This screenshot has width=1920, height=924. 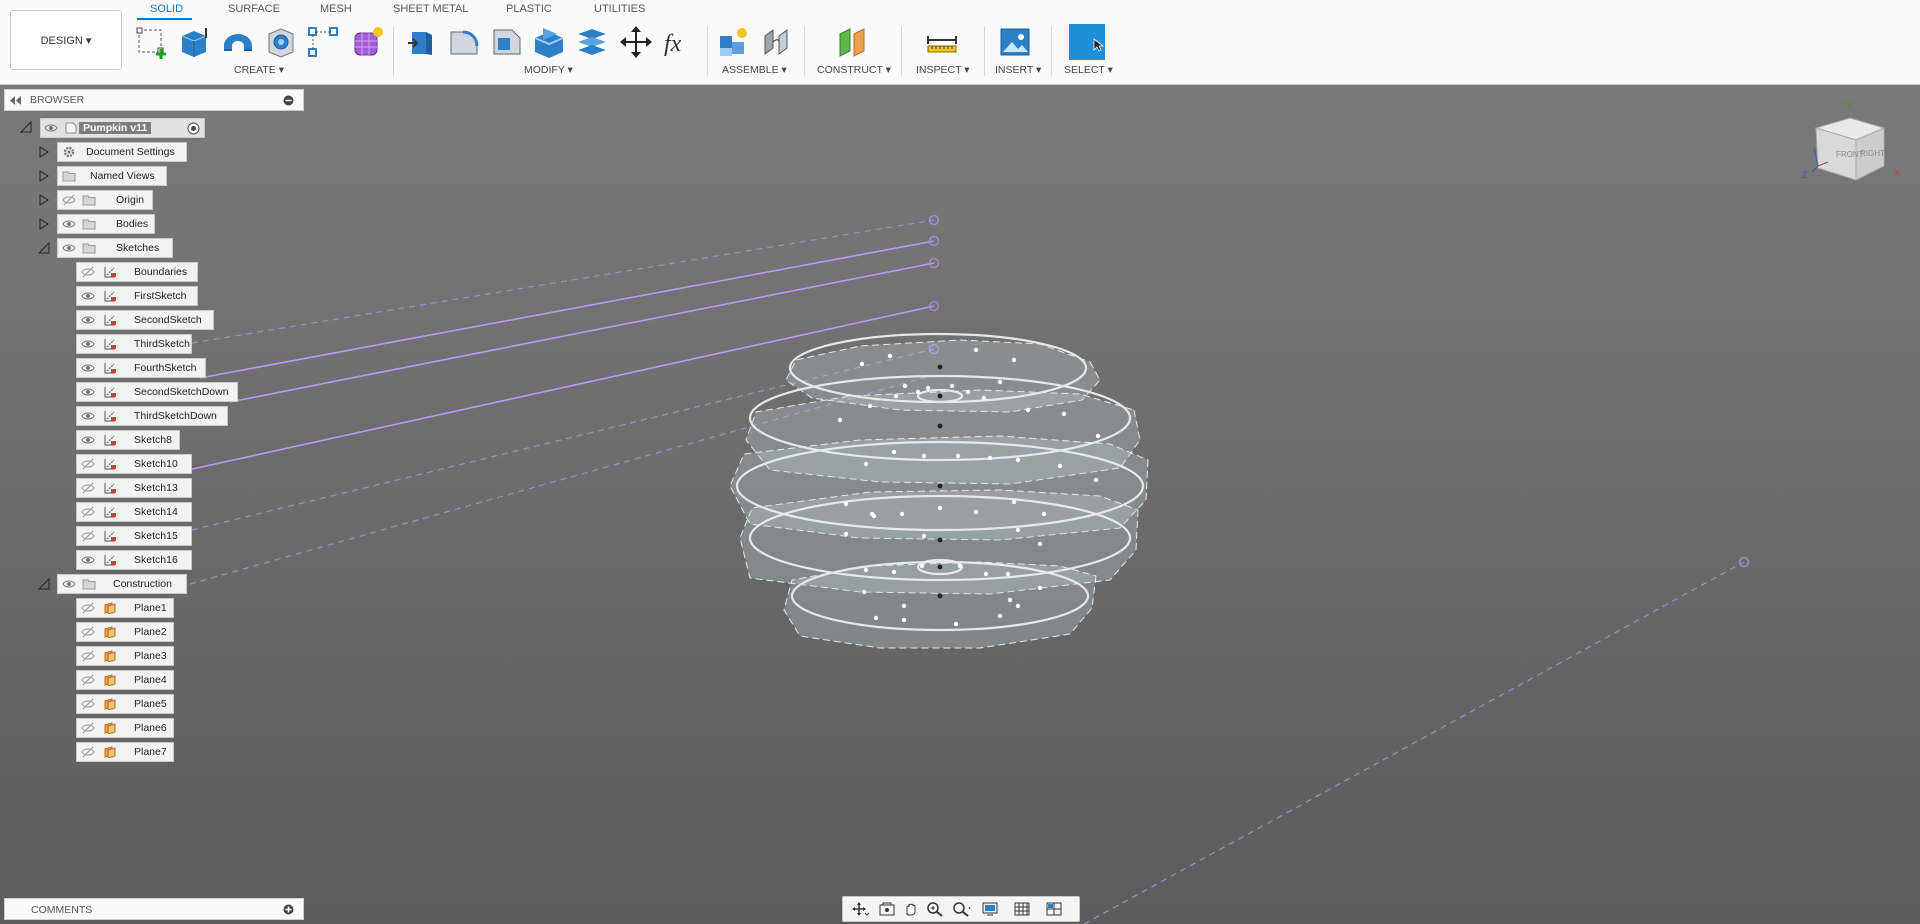 What do you see at coordinates (592, 42) in the screenshot?
I see `split-body-tool` at bounding box center [592, 42].